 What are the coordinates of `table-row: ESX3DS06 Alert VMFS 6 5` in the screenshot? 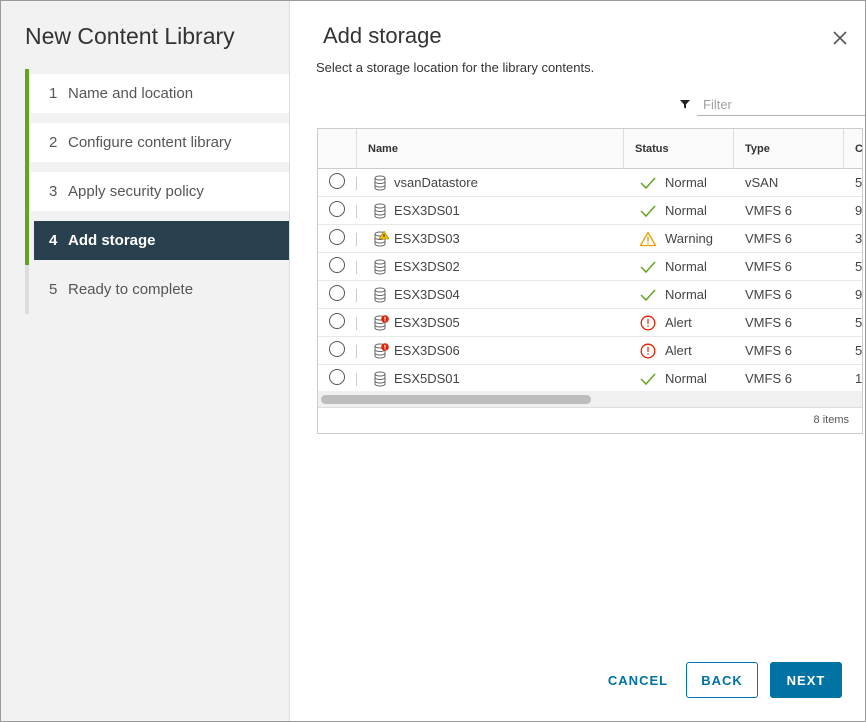 It's located at (590, 351).